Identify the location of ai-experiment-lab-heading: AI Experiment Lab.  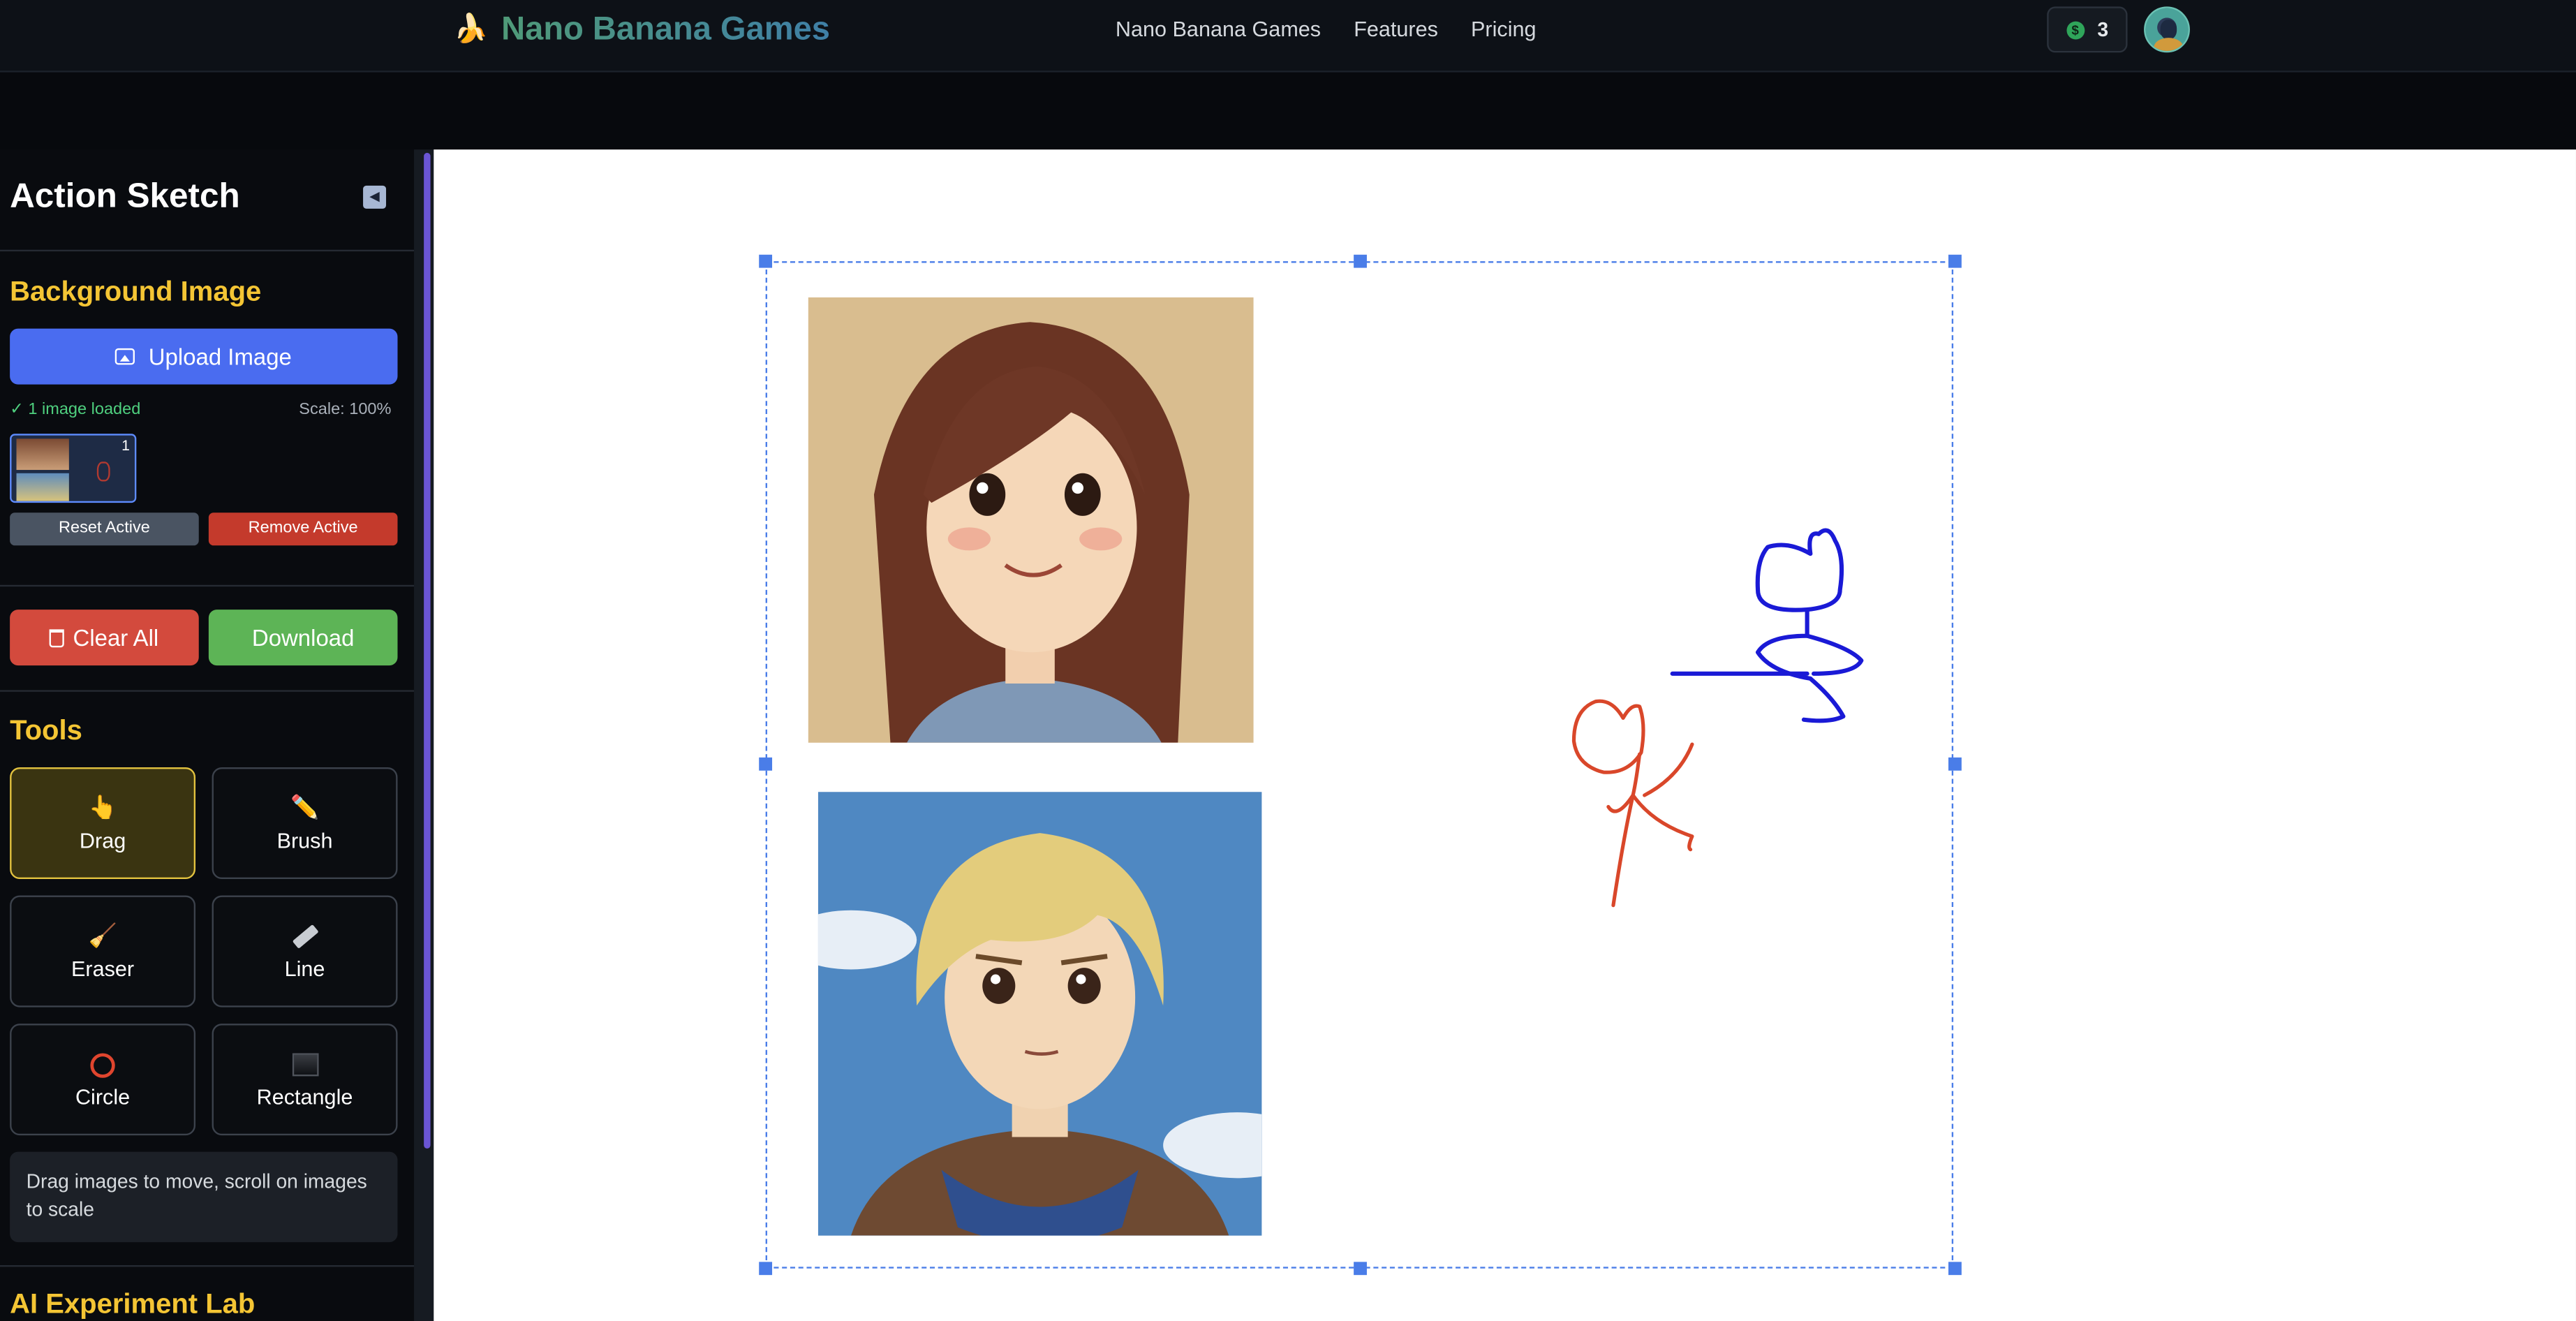
(133, 1303).